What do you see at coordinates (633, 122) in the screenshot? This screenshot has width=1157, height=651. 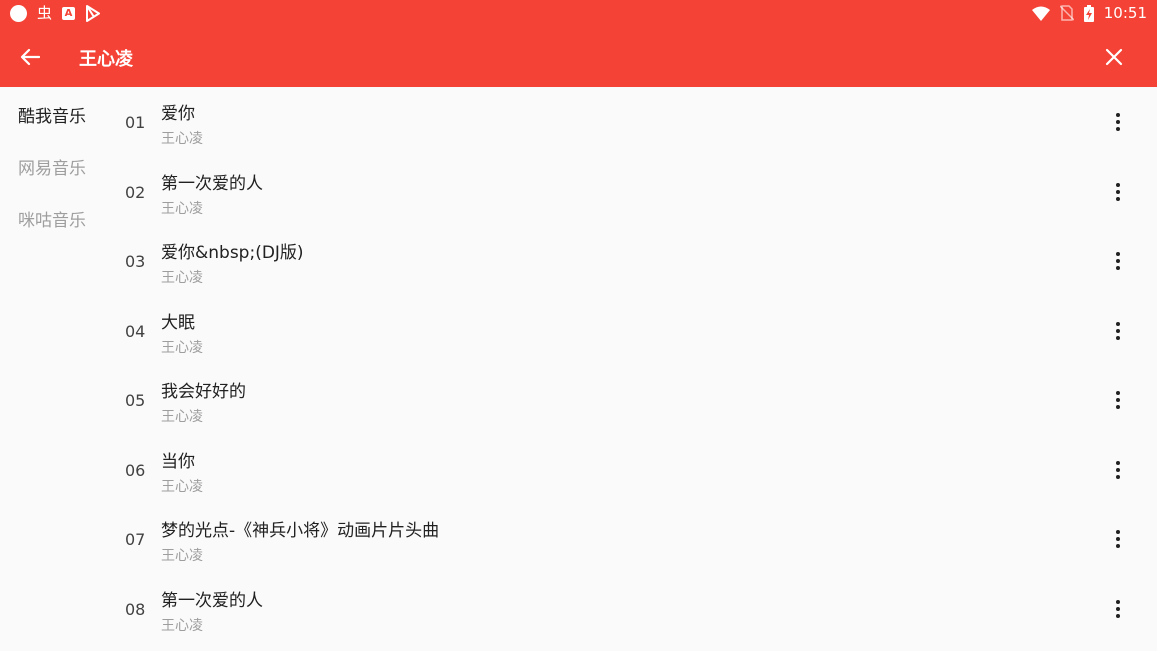 I see `song-row: 01 爱你 王心凌` at bounding box center [633, 122].